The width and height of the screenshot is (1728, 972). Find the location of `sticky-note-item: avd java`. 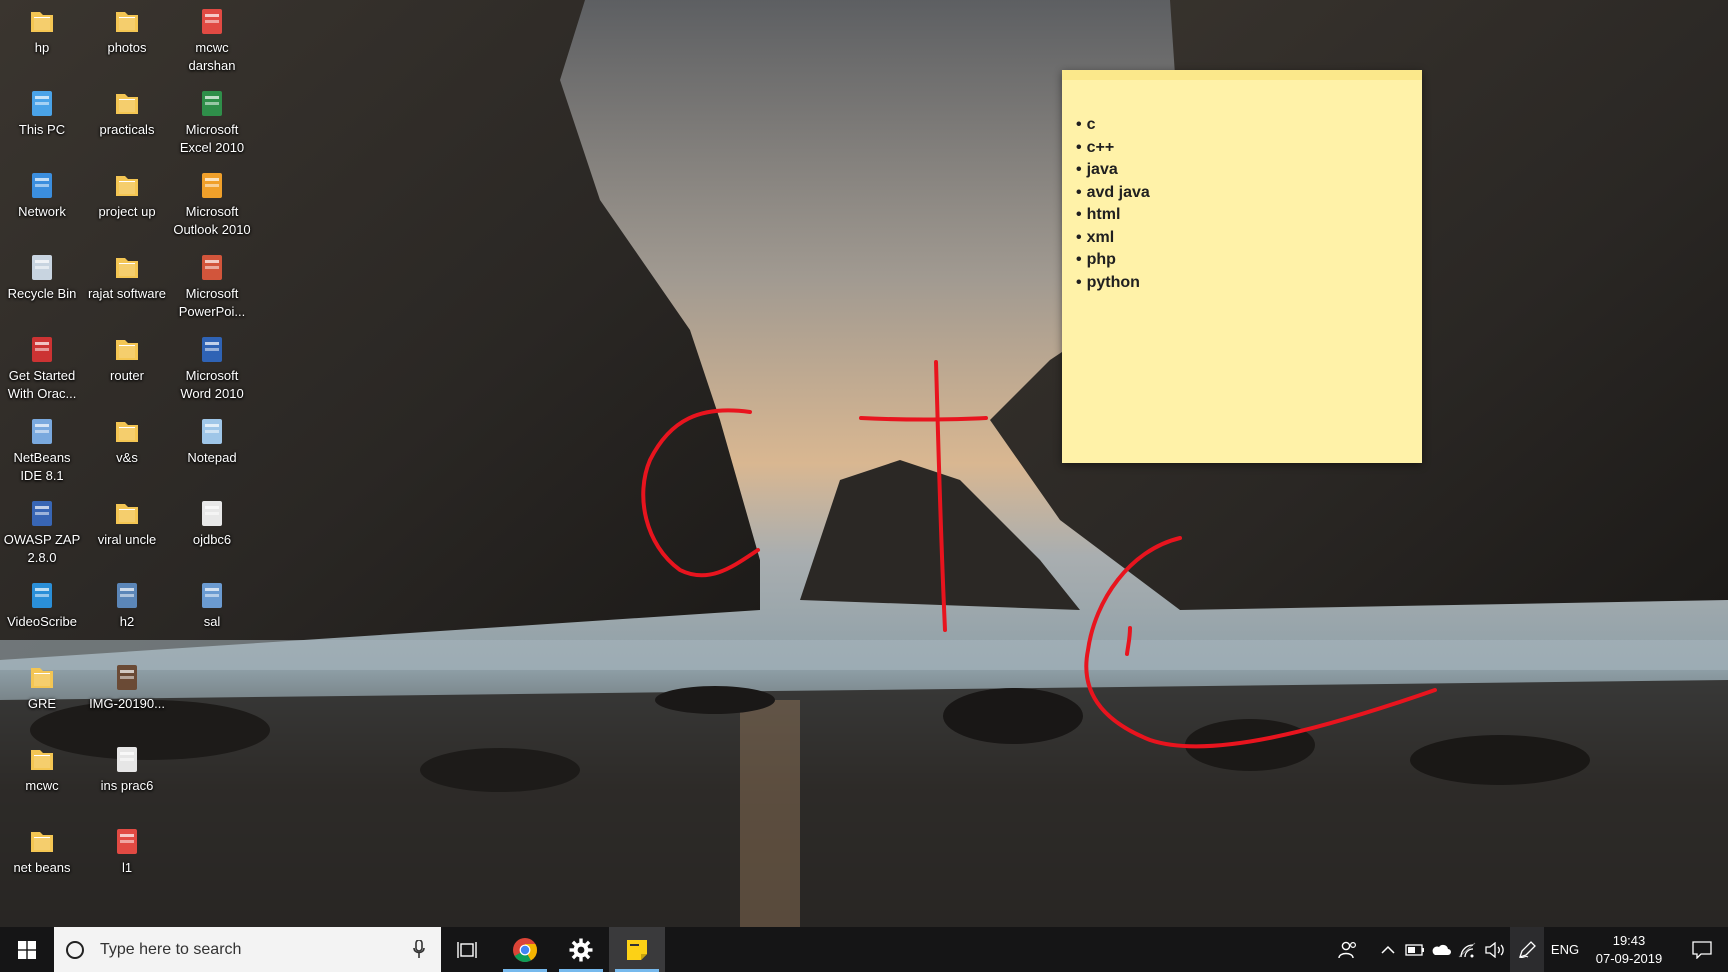

sticky-note-item: avd java is located at coordinates (1249, 193).